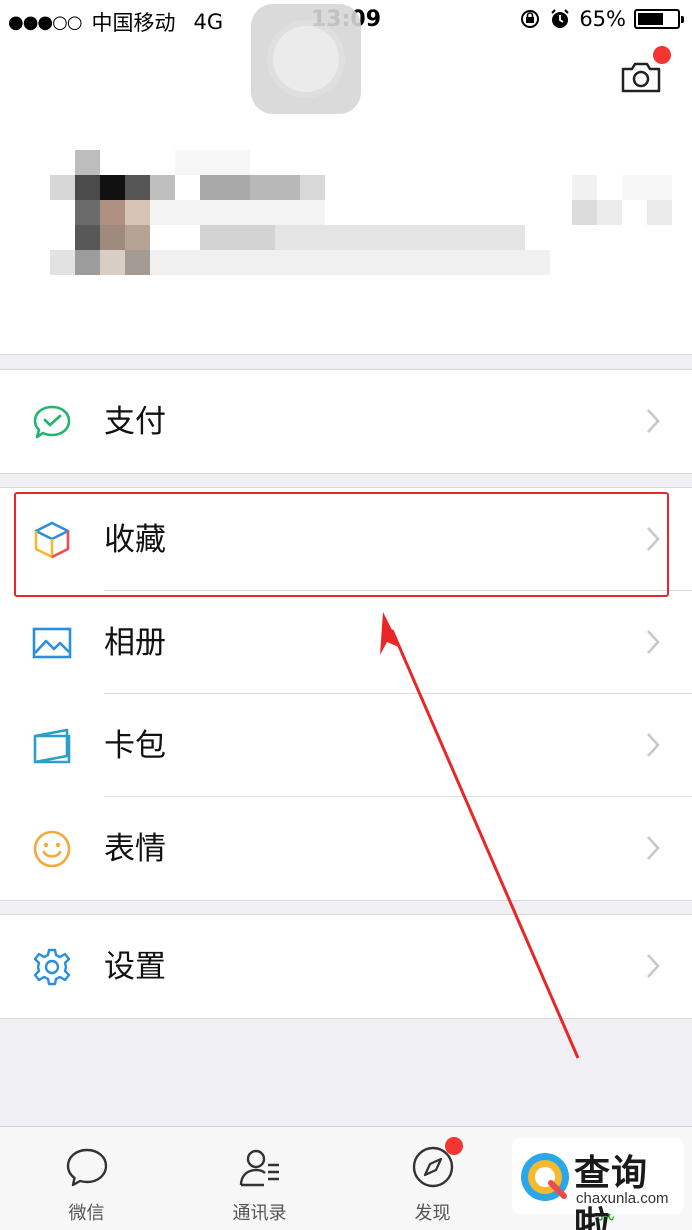 Image resolution: width=692 pixels, height=1230 pixels. What do you see at coordinates (135, 967) in the screenshot?
I see `menu-label-settings: 设置` at bounding box center [135, 967].